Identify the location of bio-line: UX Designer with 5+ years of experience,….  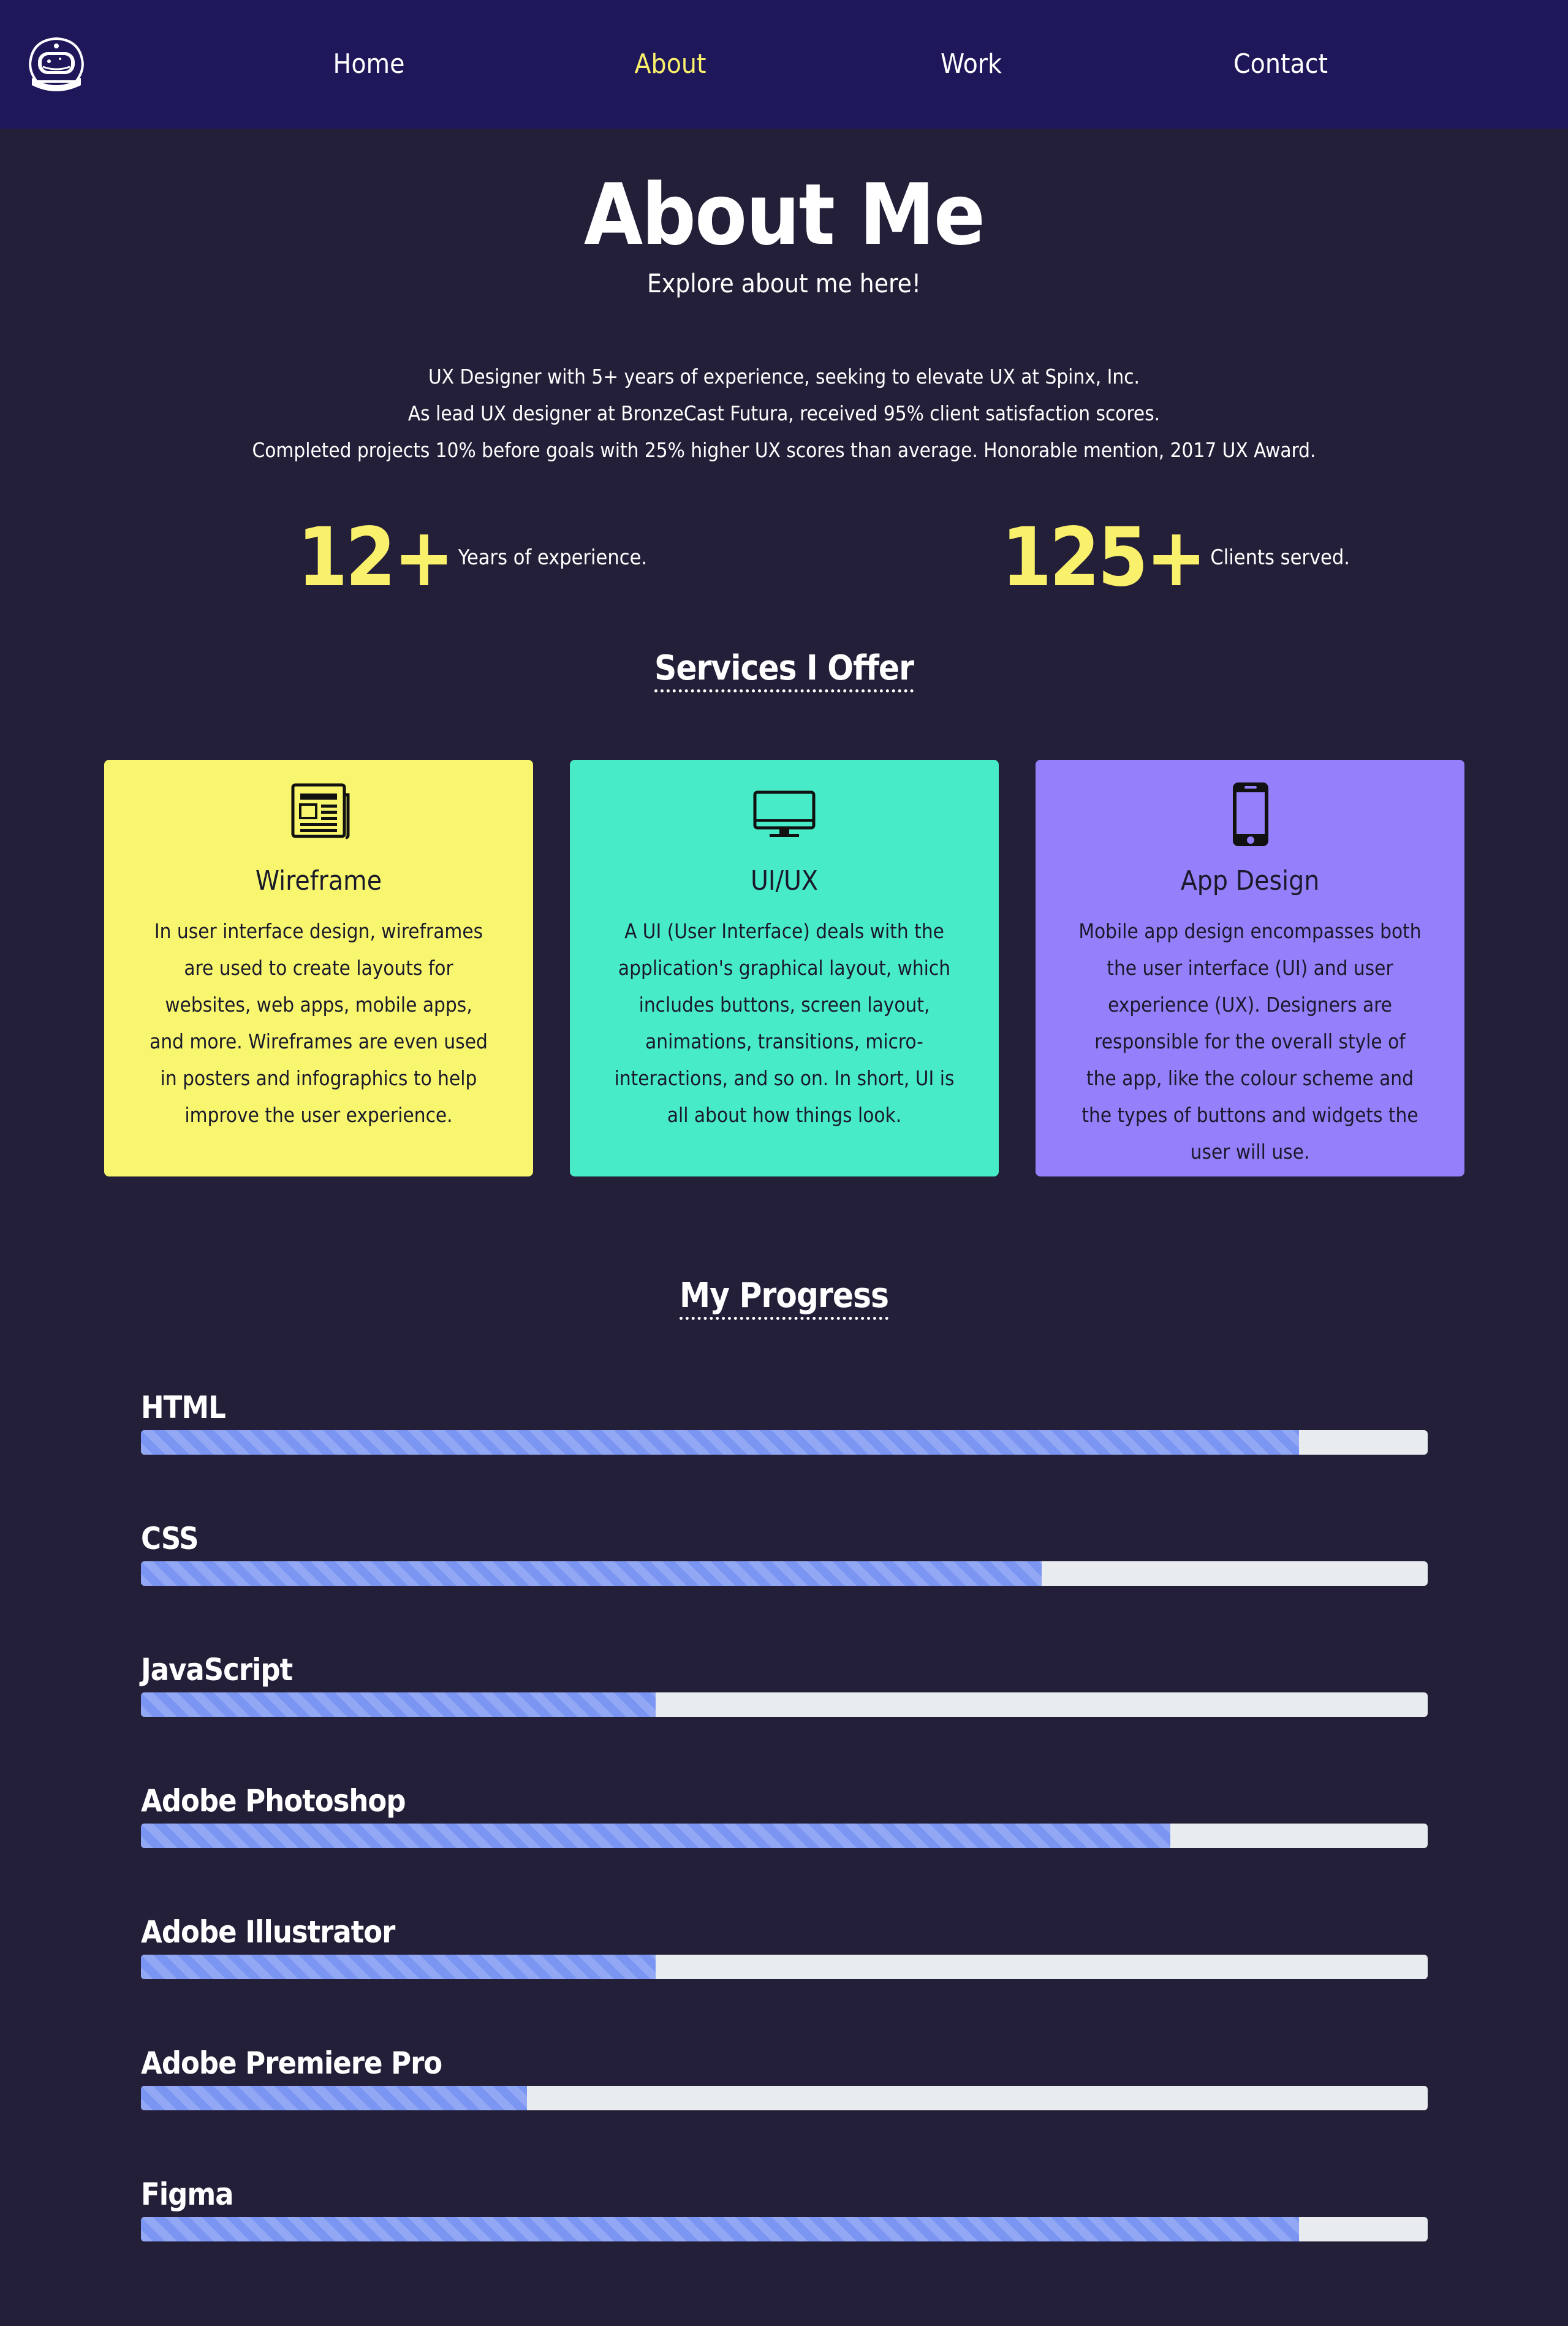
(784, 376).